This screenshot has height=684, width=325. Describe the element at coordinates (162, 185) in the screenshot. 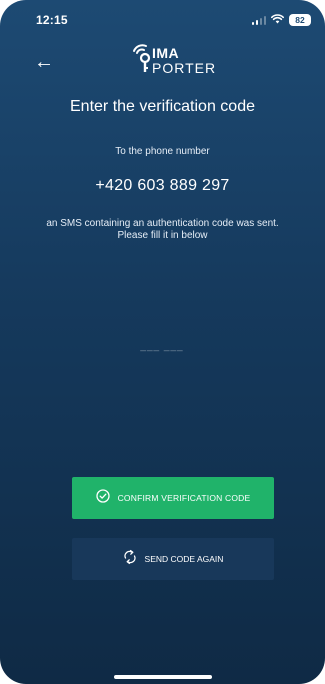

I see `phone-number: +420 603 889 297` at that location.